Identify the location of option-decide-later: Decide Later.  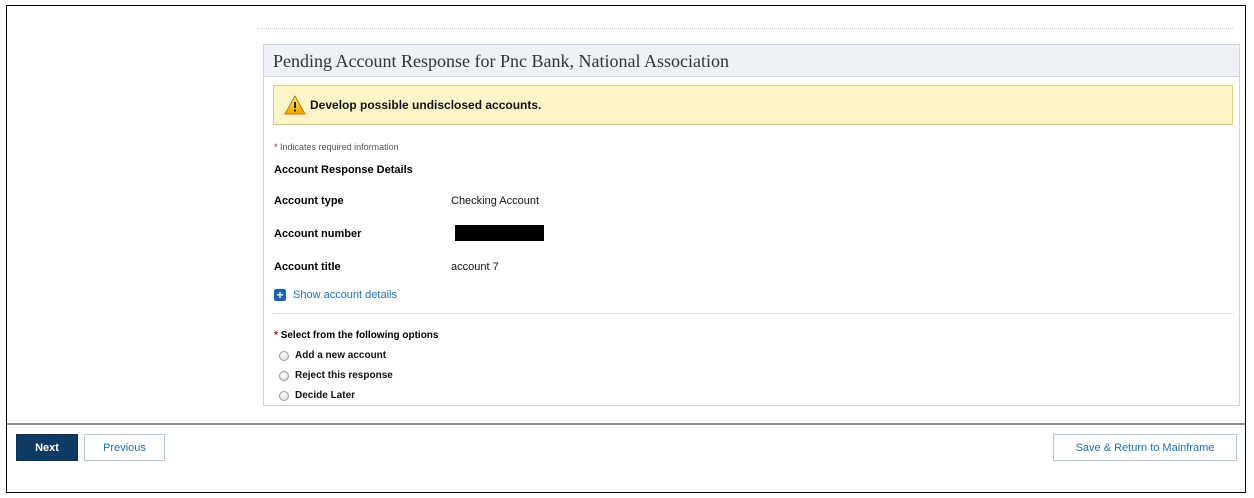
(317, 395).